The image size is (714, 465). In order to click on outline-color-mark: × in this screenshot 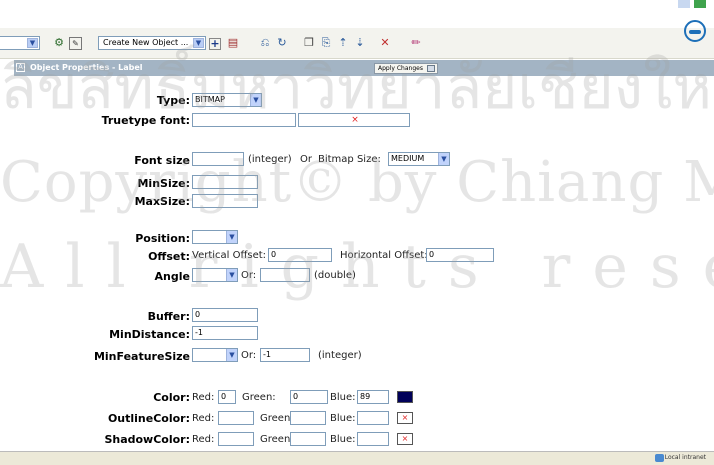, I will do `click(405, 417)`.